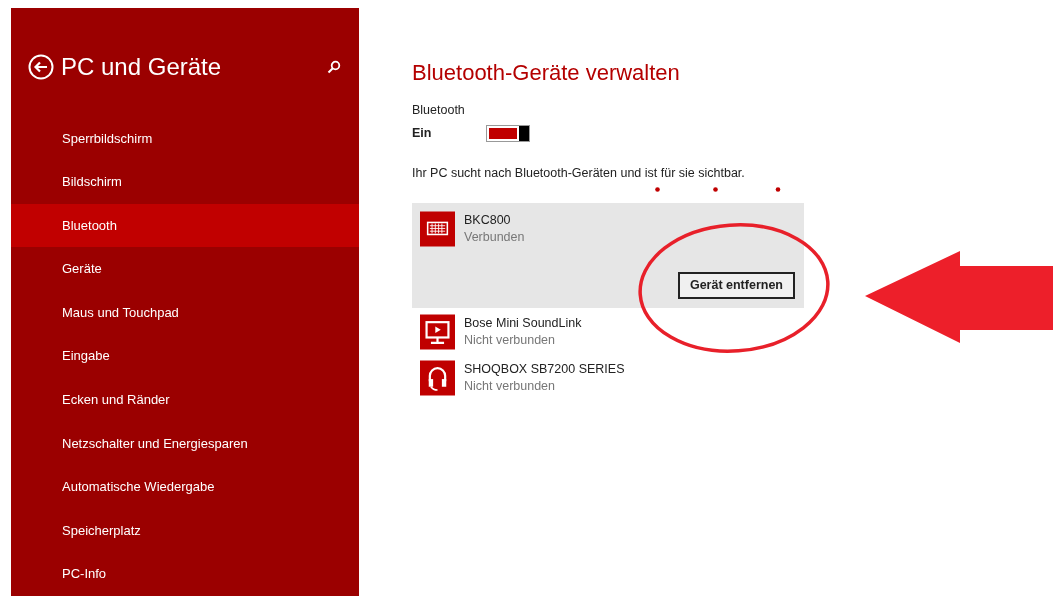 This screenshot has width=1064, height=596. What do you see at coordinates (334, 66) in the screenshot?
I see `search-icon` at bounding box center [334, 66].